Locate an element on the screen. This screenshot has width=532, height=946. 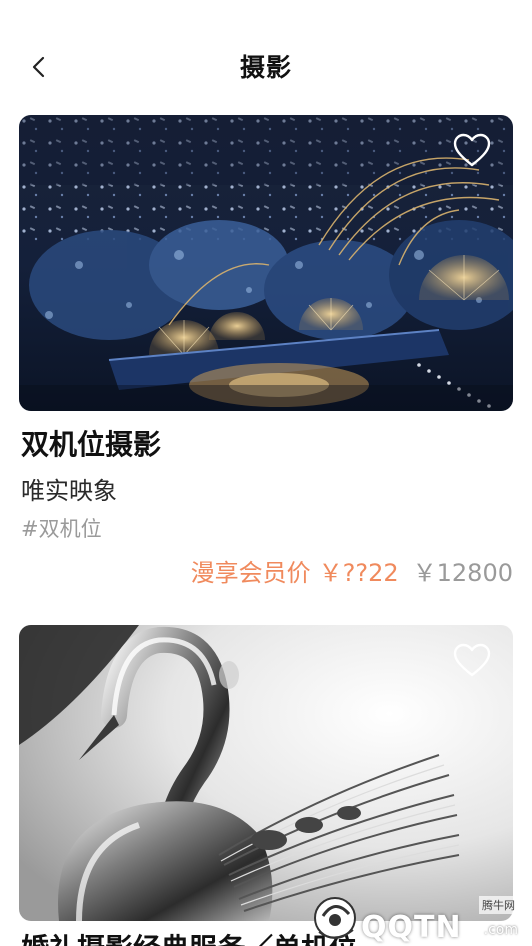
site-watermark: 腾牛网 QQTN .com is located at coordinates (416, 918).